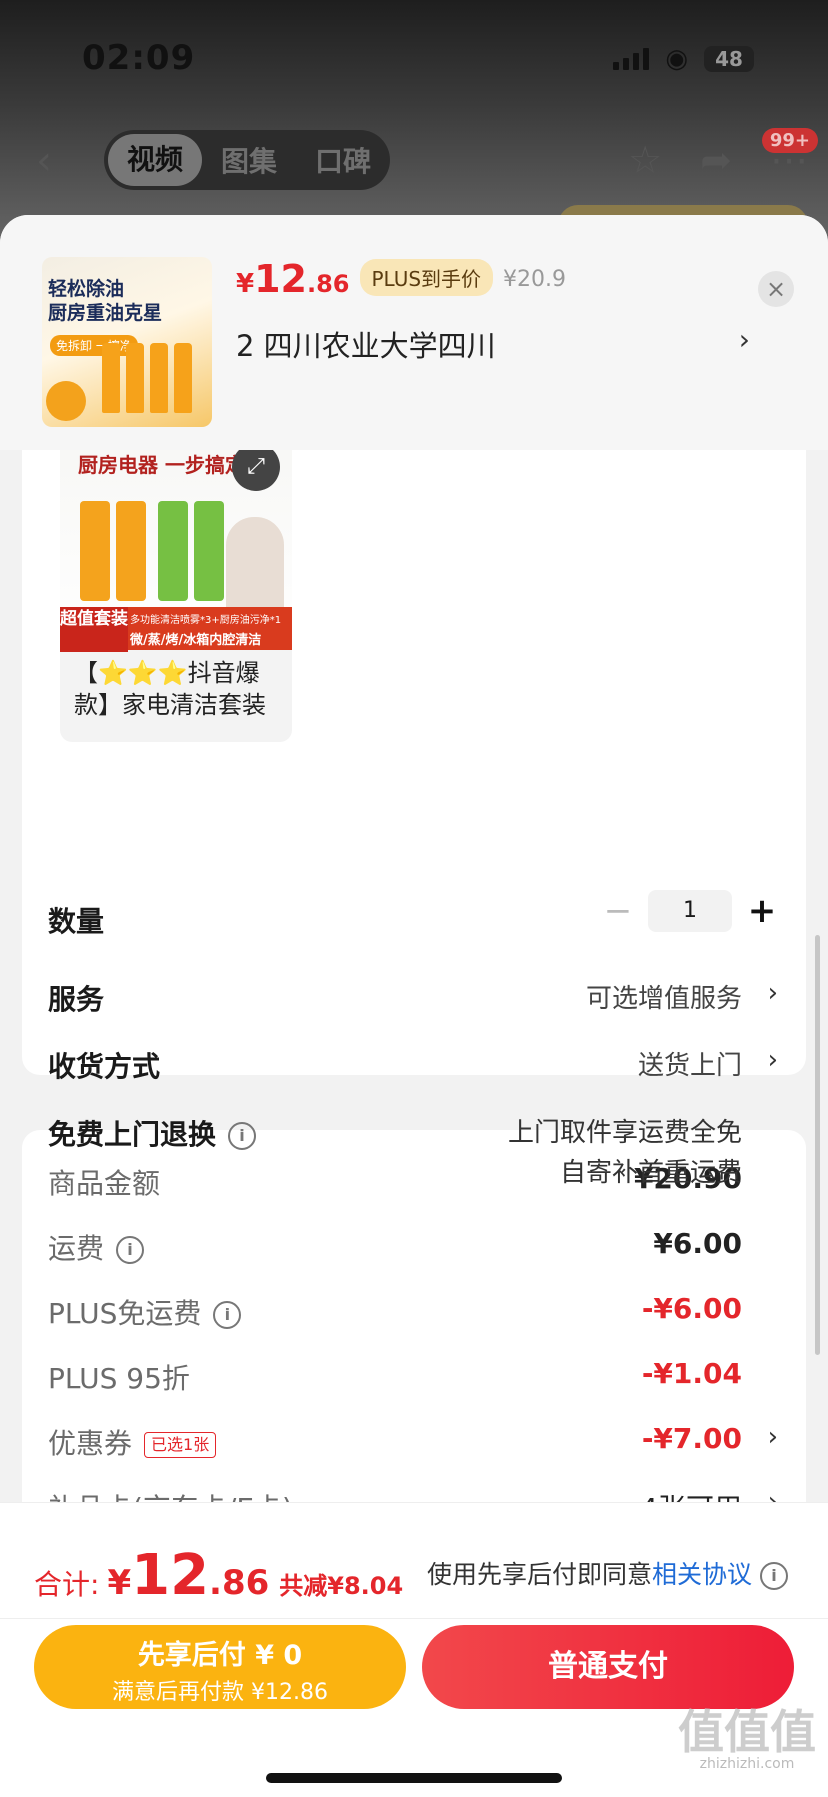  What do you see at coordinates (219, 1575) in the screenshot?
I see `order-total: 合计: ¥ 12 .86 共减¥8.04` at bounding box center [219, 1575].